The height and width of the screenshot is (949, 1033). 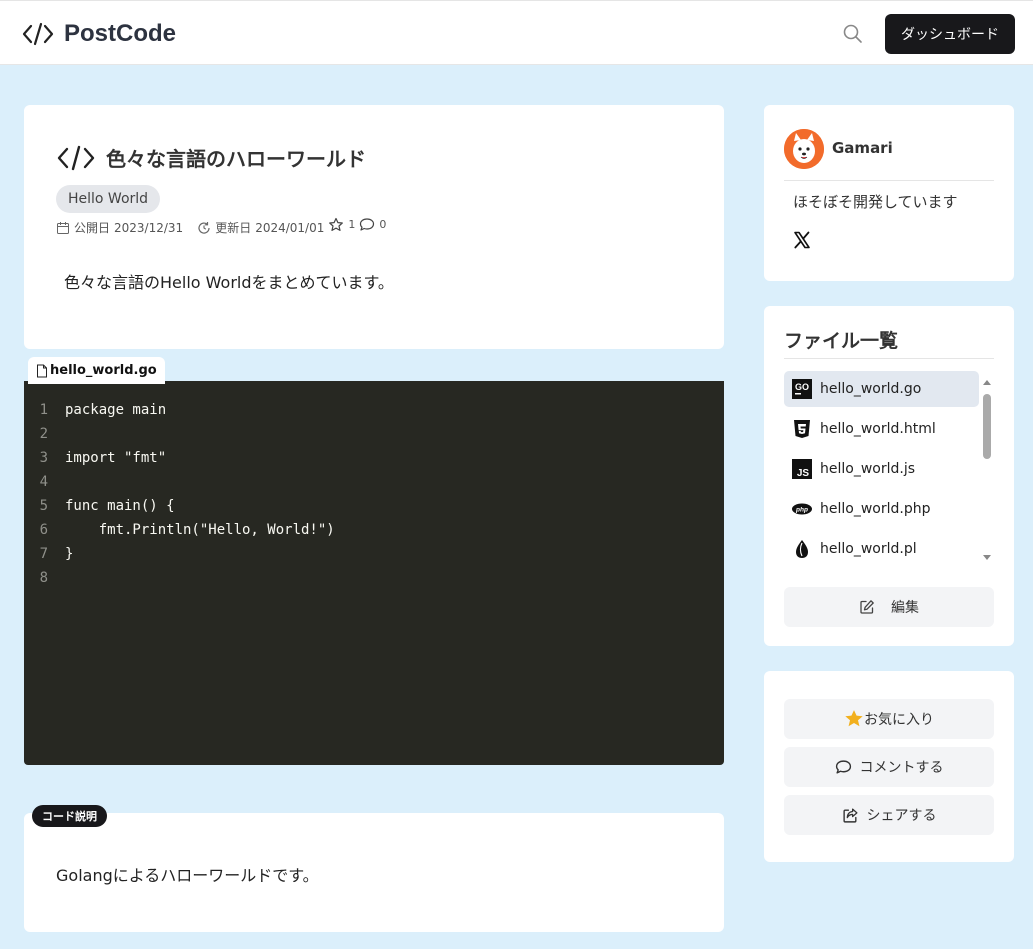 I want to click on file-list-item: JS hello_world.js, so click(x=881, y=469).